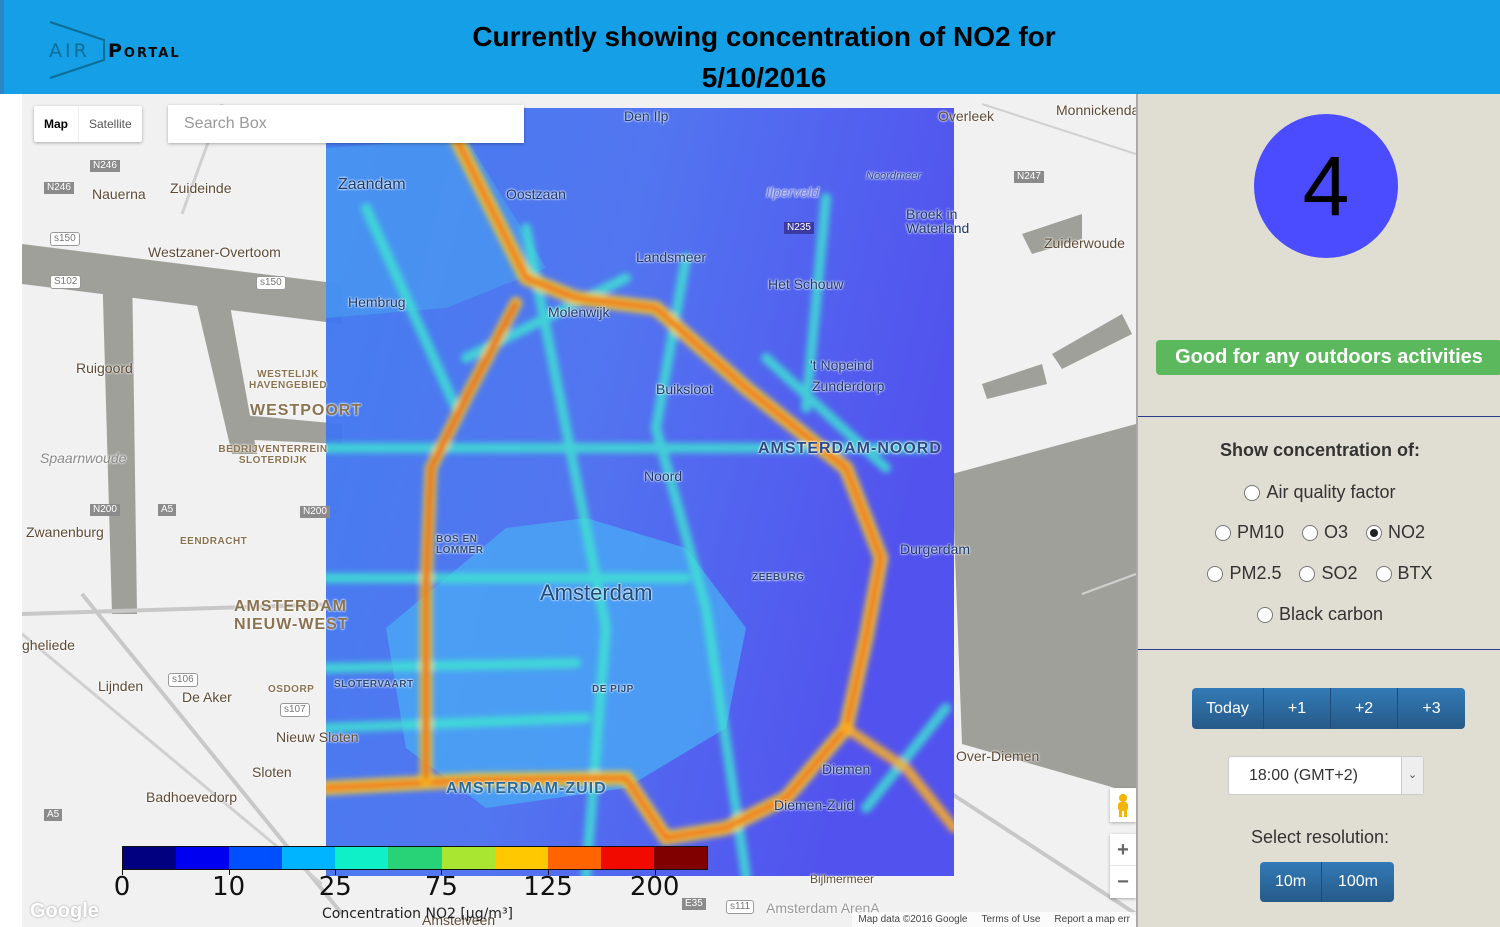 Image resolution: width=1500 pixels, height=927 pixels. Describe the element at coordinates (1291, 882) in the screenshot. I see `resolution-10m-button: 10m` at that location.